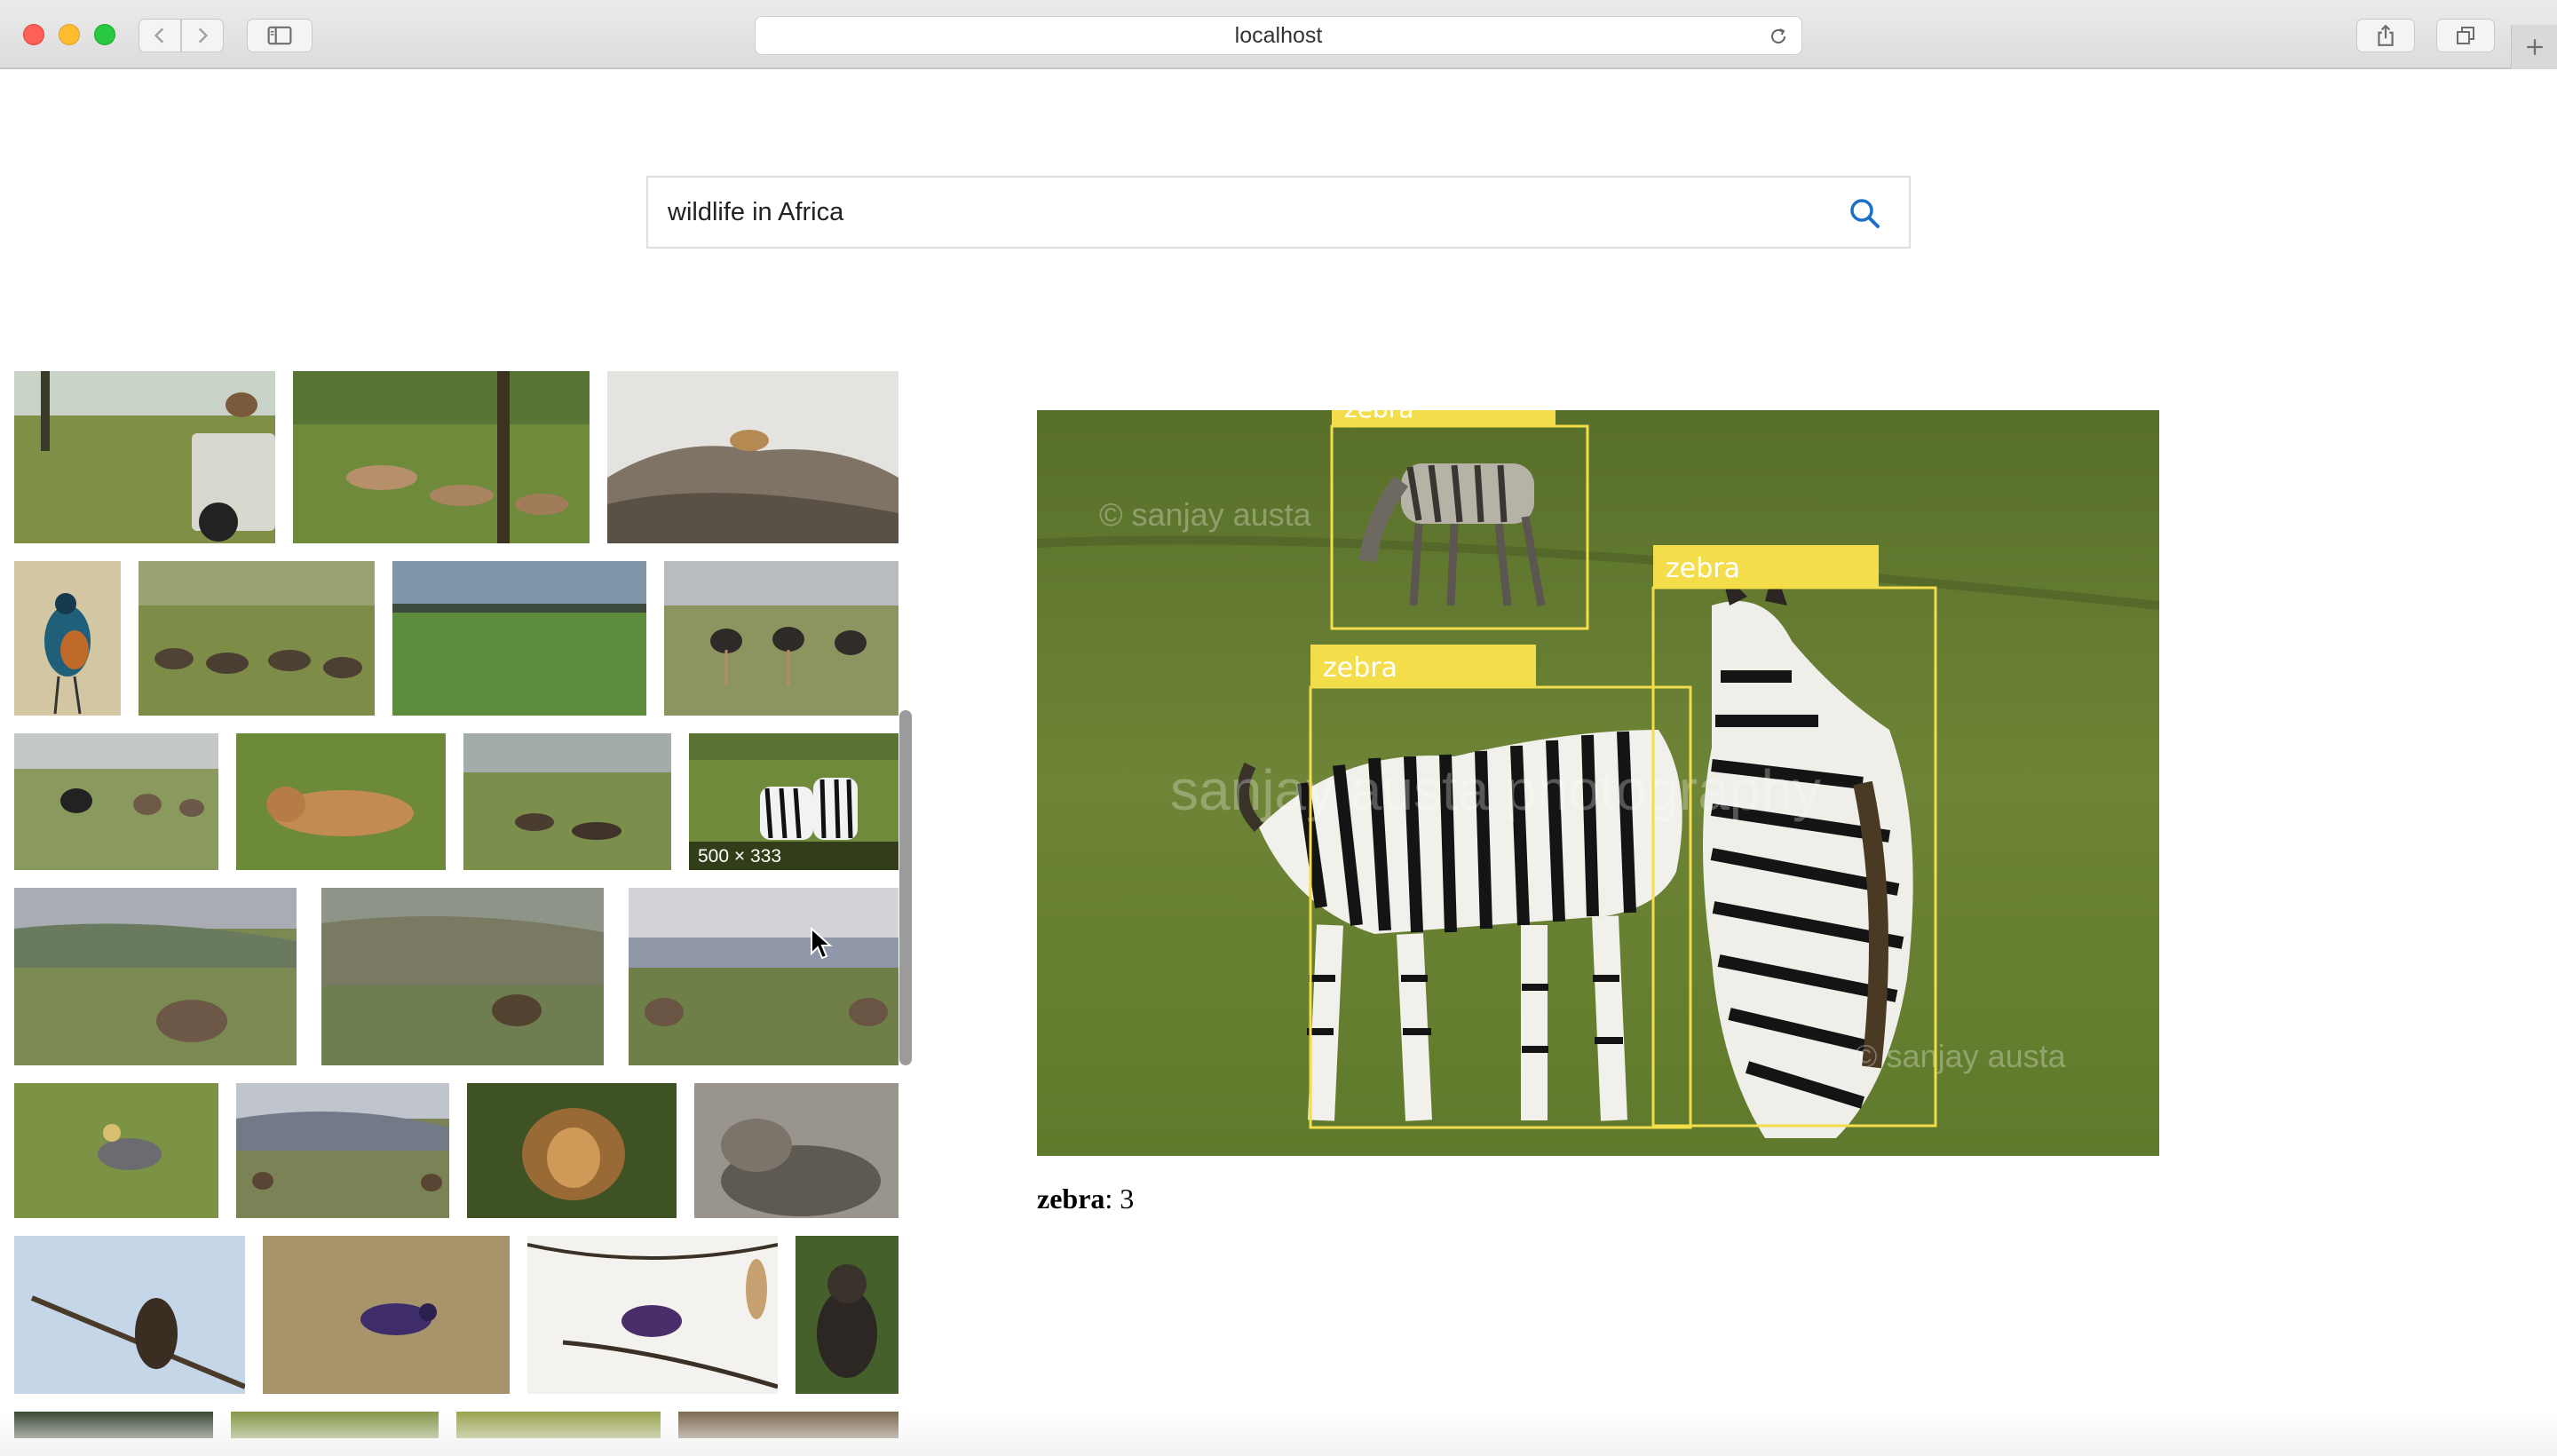  What do you see at coordinates (794, 856) in the screenshot?
I see `image-dimensions-label: 500 × 333` at bounding box center [794, 856].